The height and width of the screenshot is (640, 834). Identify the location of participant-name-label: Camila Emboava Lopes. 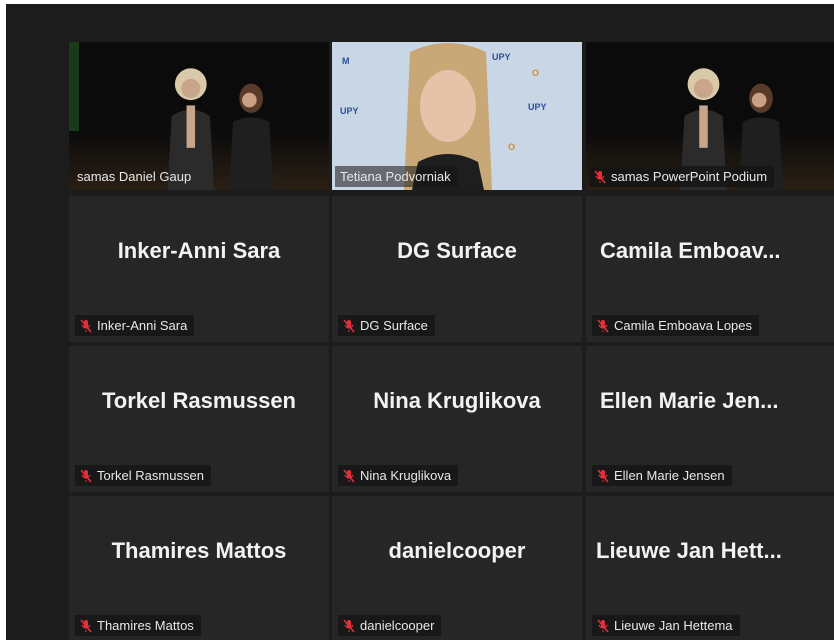
(676, 325).